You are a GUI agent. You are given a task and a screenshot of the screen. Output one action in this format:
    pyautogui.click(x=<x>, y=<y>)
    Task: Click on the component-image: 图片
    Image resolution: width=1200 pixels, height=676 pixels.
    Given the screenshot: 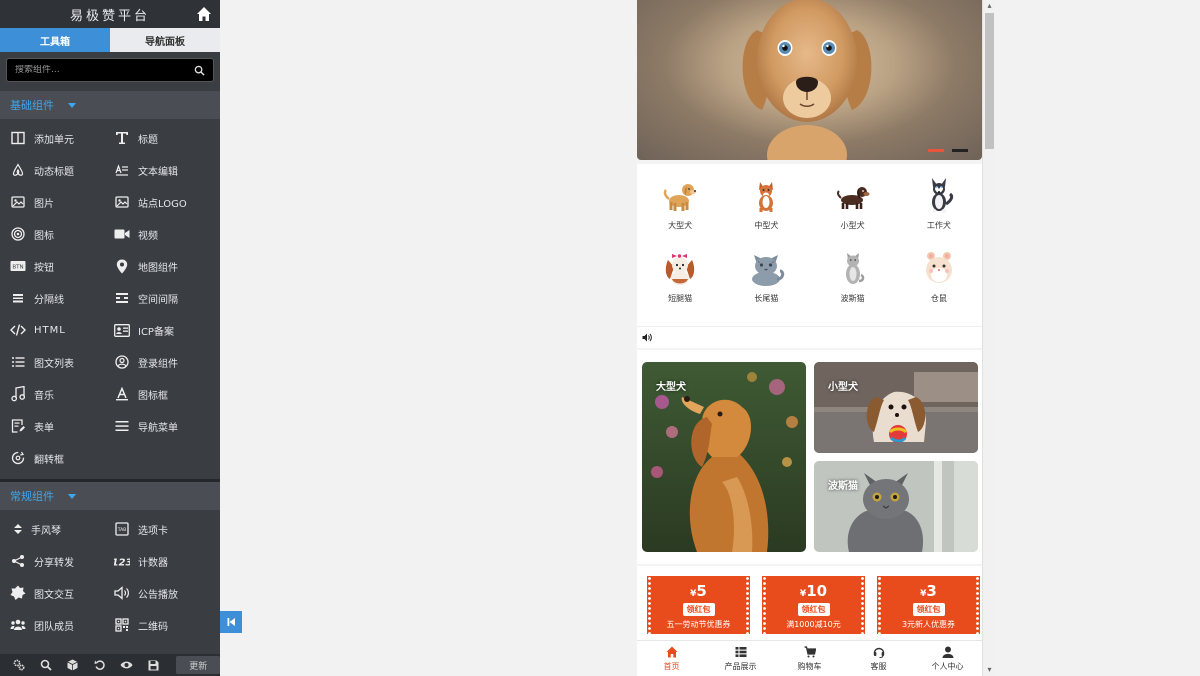 What is the action you would take?
    pyautogui.click(x=62, y=202)
    